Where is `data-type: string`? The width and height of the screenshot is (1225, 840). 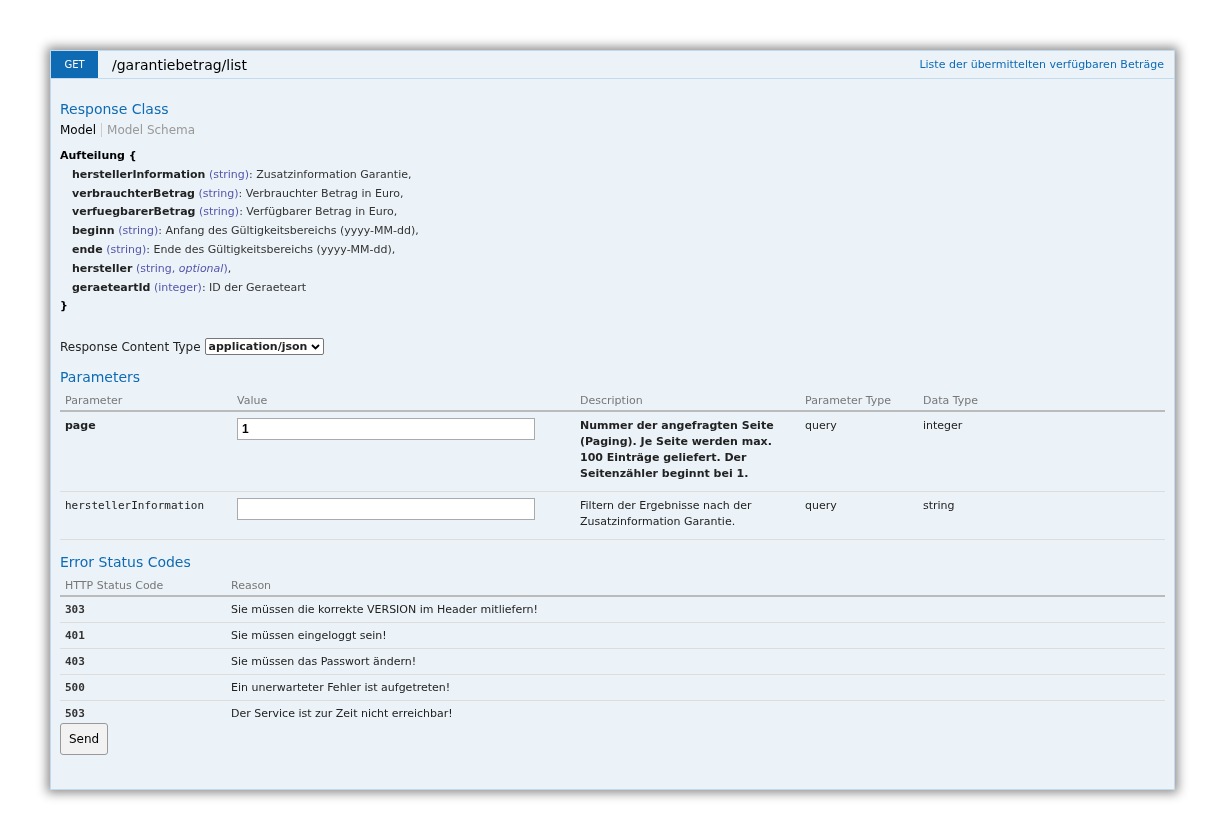
data-type: string is located at coordinates (939, 506).